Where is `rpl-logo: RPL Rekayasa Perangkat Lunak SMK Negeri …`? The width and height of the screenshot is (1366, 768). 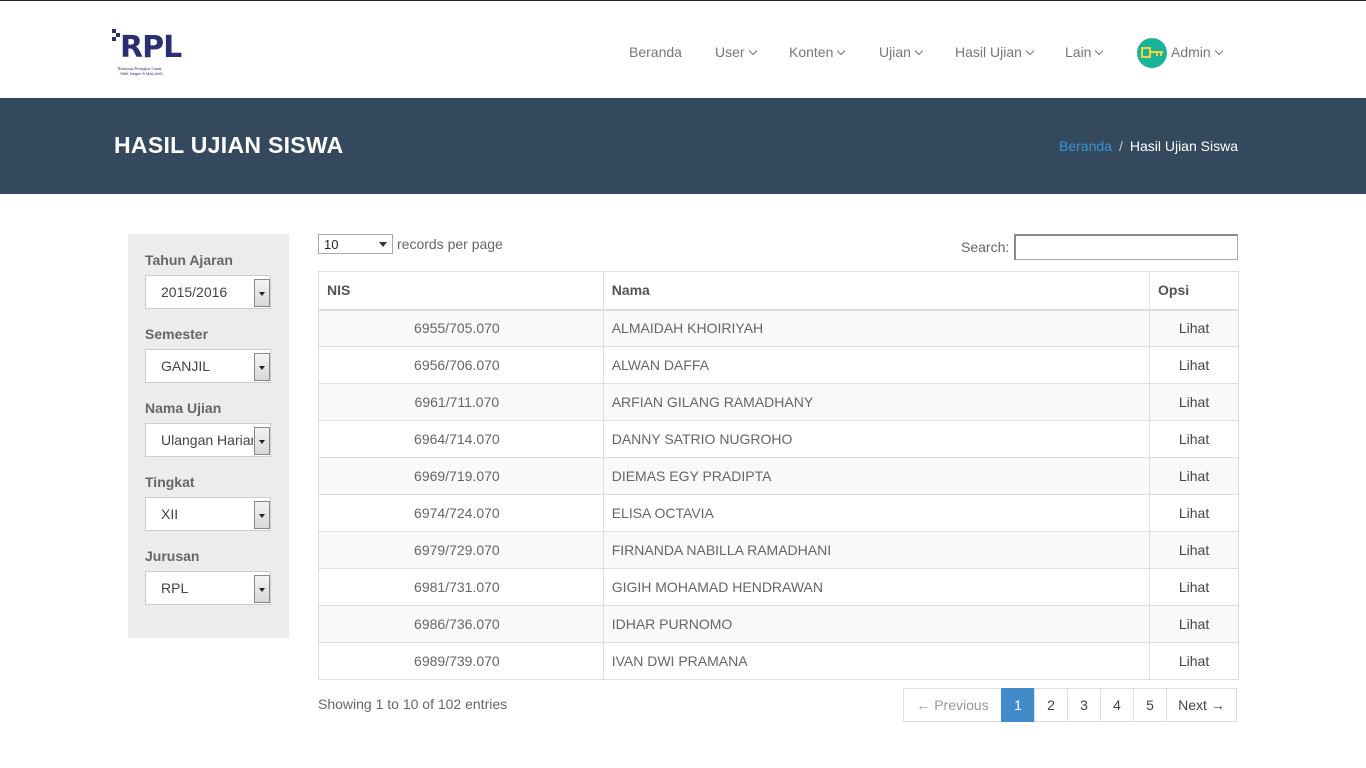 rpl-logo: RPL Rekayasa Perangkat Lunak SMK Negeri … is located at coordinates (147, 54).